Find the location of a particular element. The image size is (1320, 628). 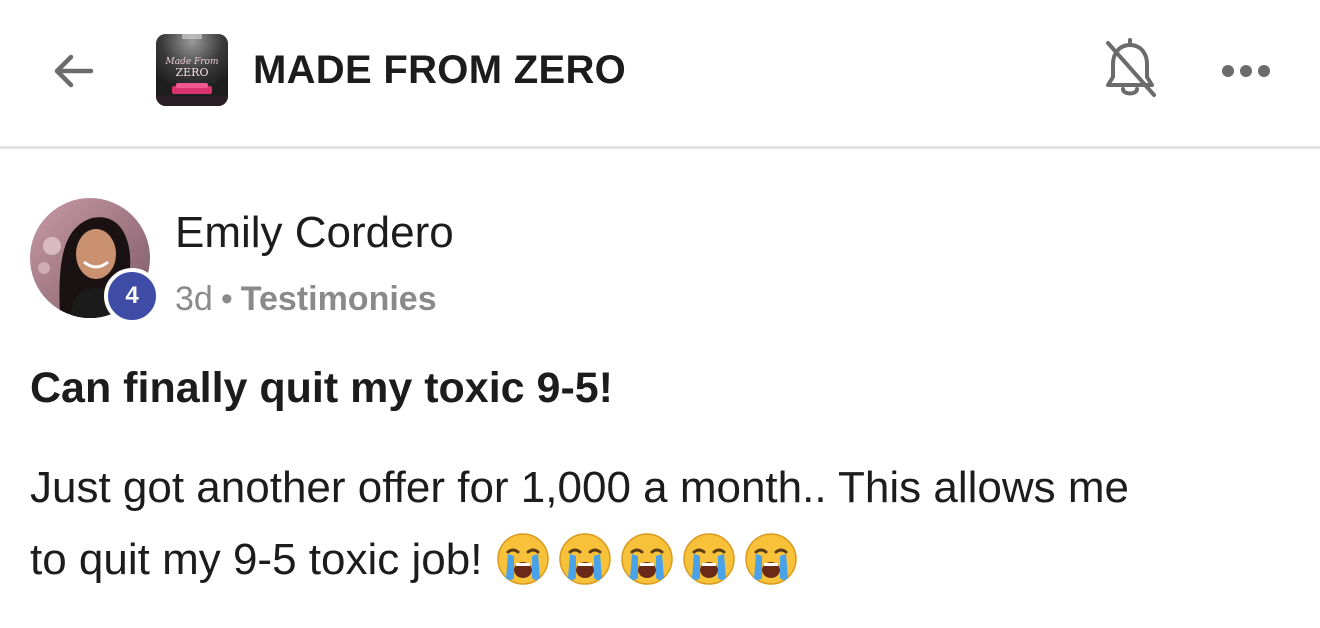

group-title: MADE FROM ZERO is located at coordinates (440, 70).